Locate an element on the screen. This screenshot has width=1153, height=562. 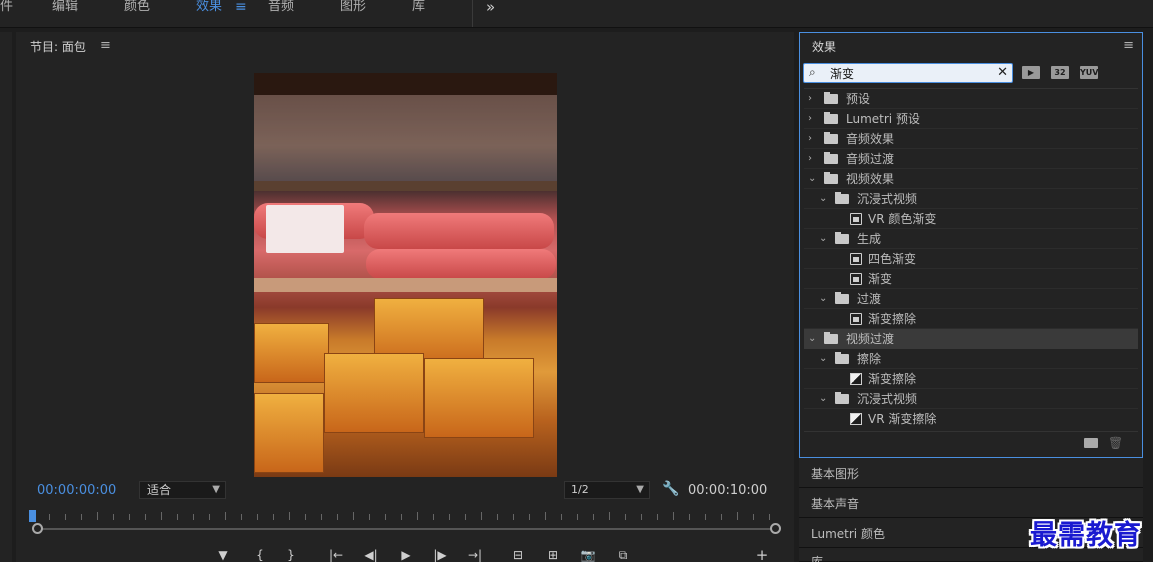
zoom-scrollbar is located at coordinates (408, 529).